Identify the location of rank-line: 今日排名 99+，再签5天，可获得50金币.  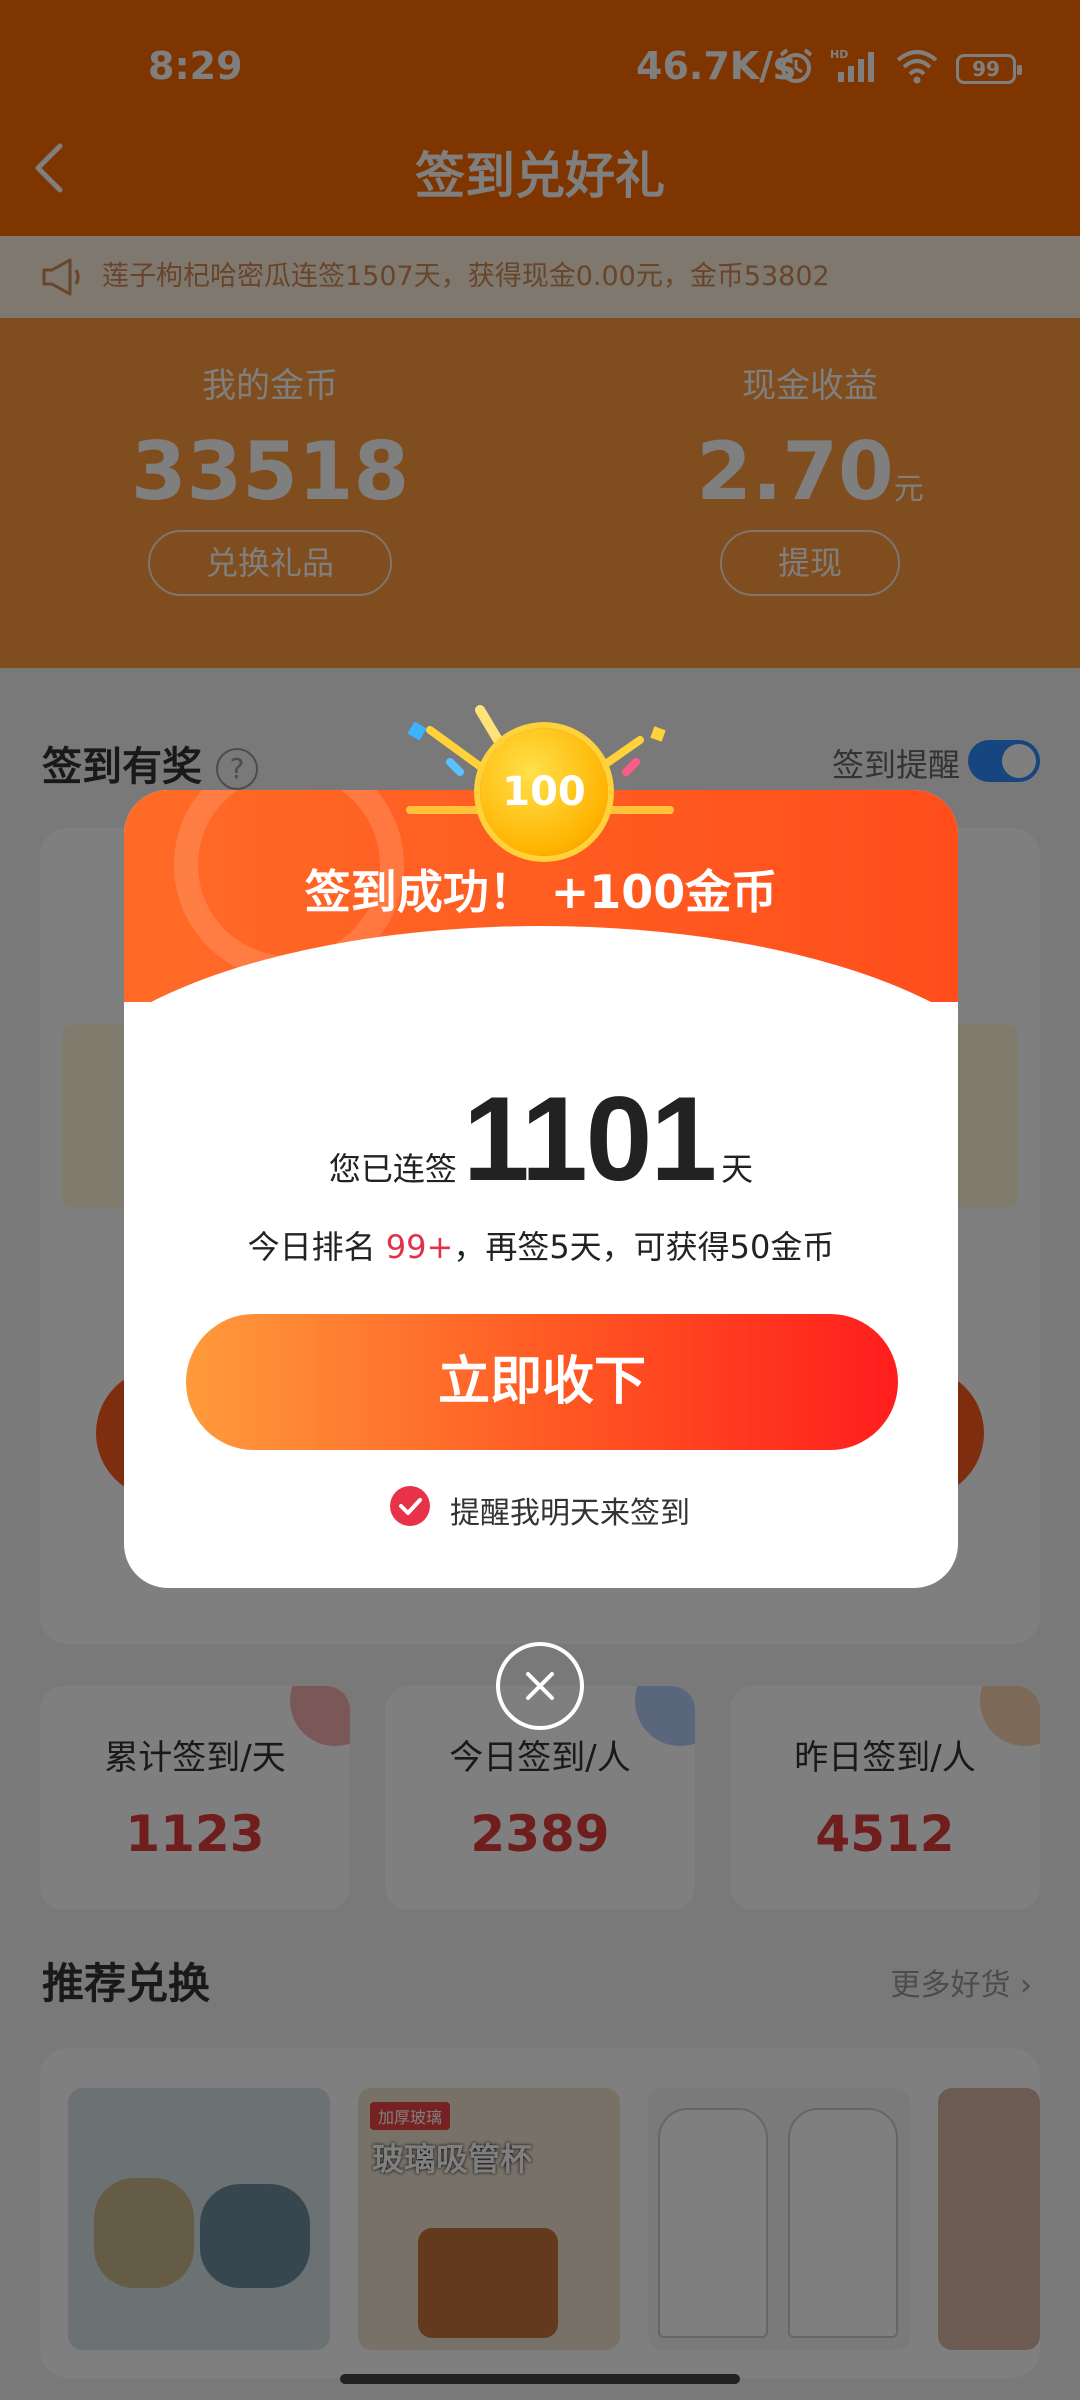
(541, 1245).